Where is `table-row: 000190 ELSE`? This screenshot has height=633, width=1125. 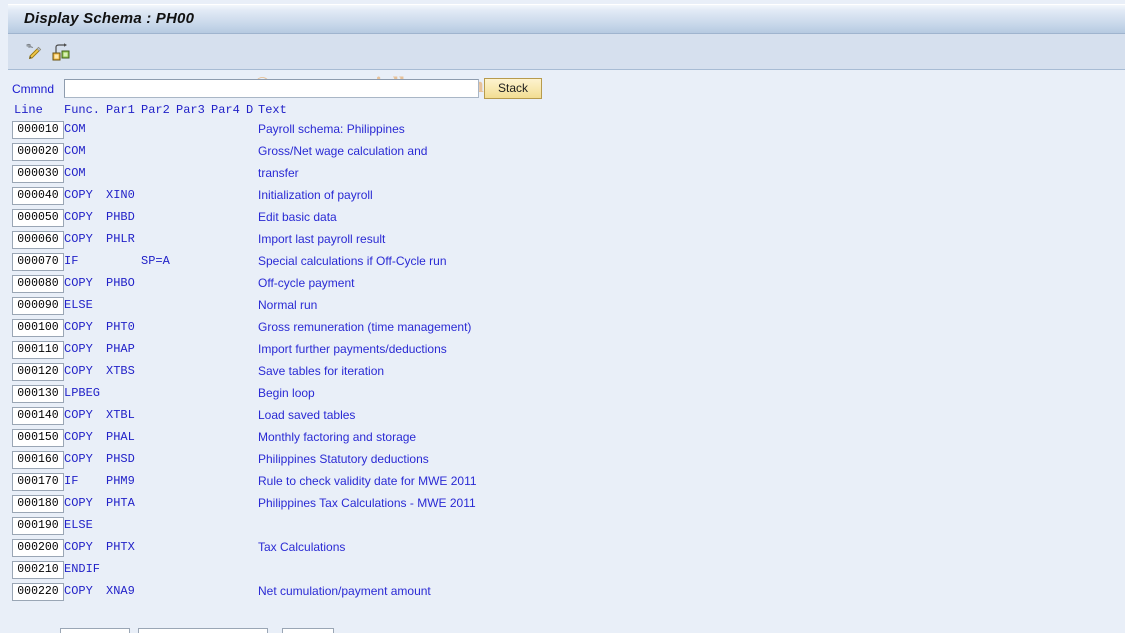 table-row: 000190 ELSE is located at coordinates (562, 528).